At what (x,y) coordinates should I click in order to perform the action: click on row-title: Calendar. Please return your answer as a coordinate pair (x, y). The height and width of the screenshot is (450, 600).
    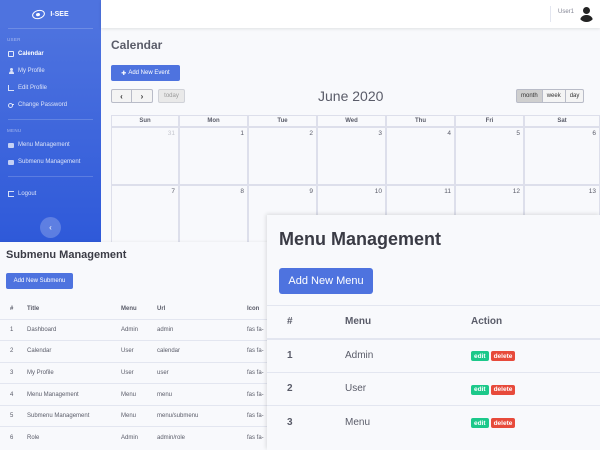
    Looking at the image, I should click on (74, 351).